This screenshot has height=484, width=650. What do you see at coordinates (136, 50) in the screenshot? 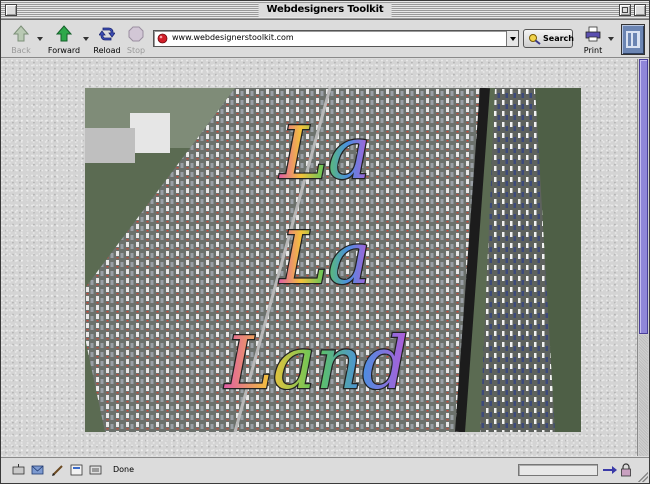
I see `stop-label: Stop` at bounding box center [136, 50].